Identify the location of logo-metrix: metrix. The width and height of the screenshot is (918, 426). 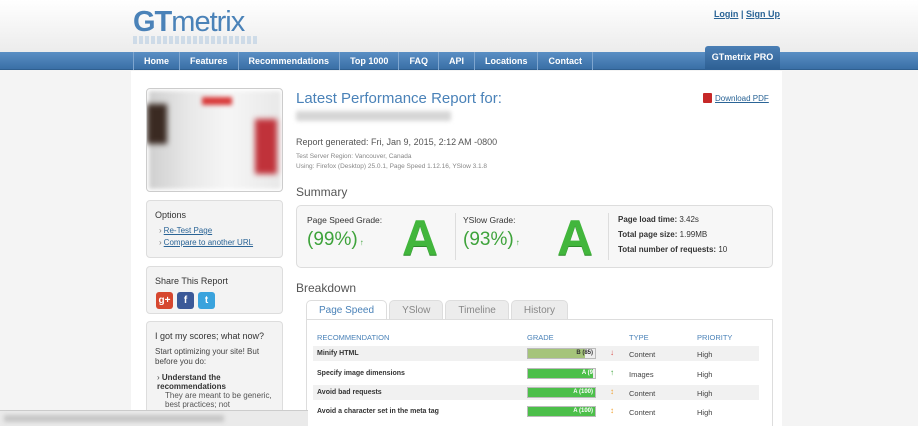
(208, 22).